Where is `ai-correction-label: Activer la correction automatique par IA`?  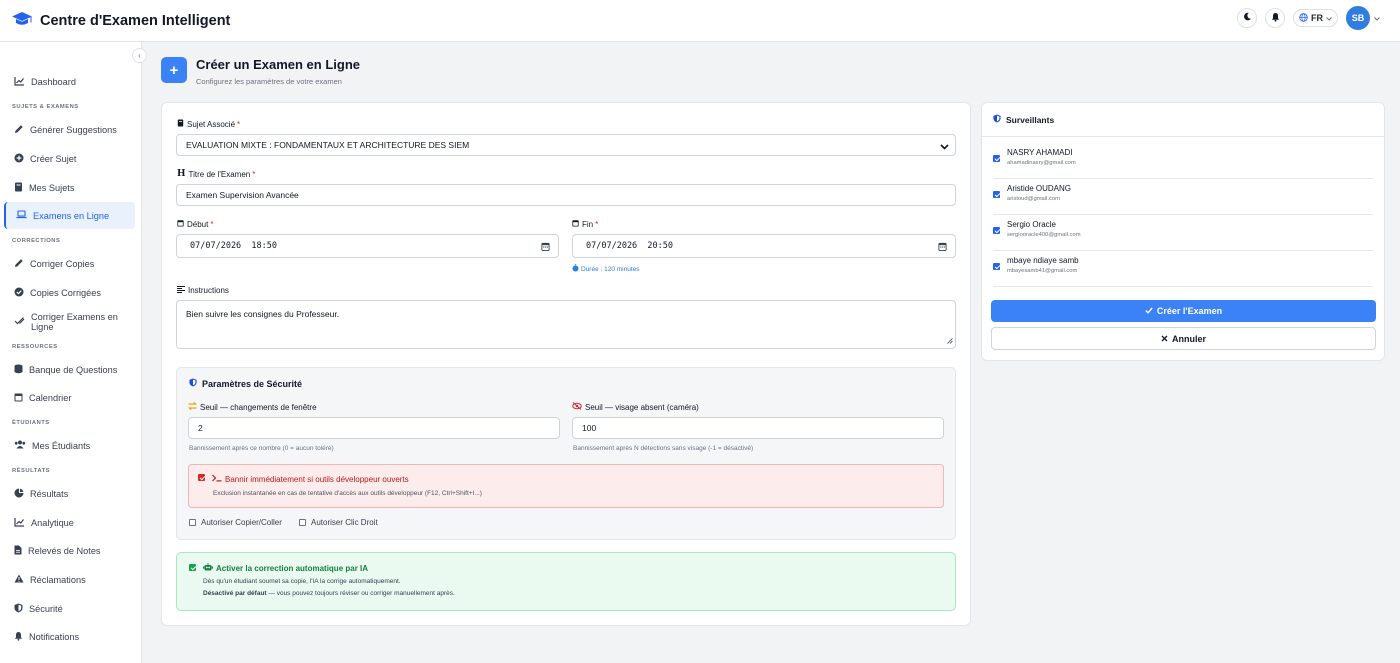
ai-correction-label: Activer la correction automatique par IA is located at coordinates (285, 568).